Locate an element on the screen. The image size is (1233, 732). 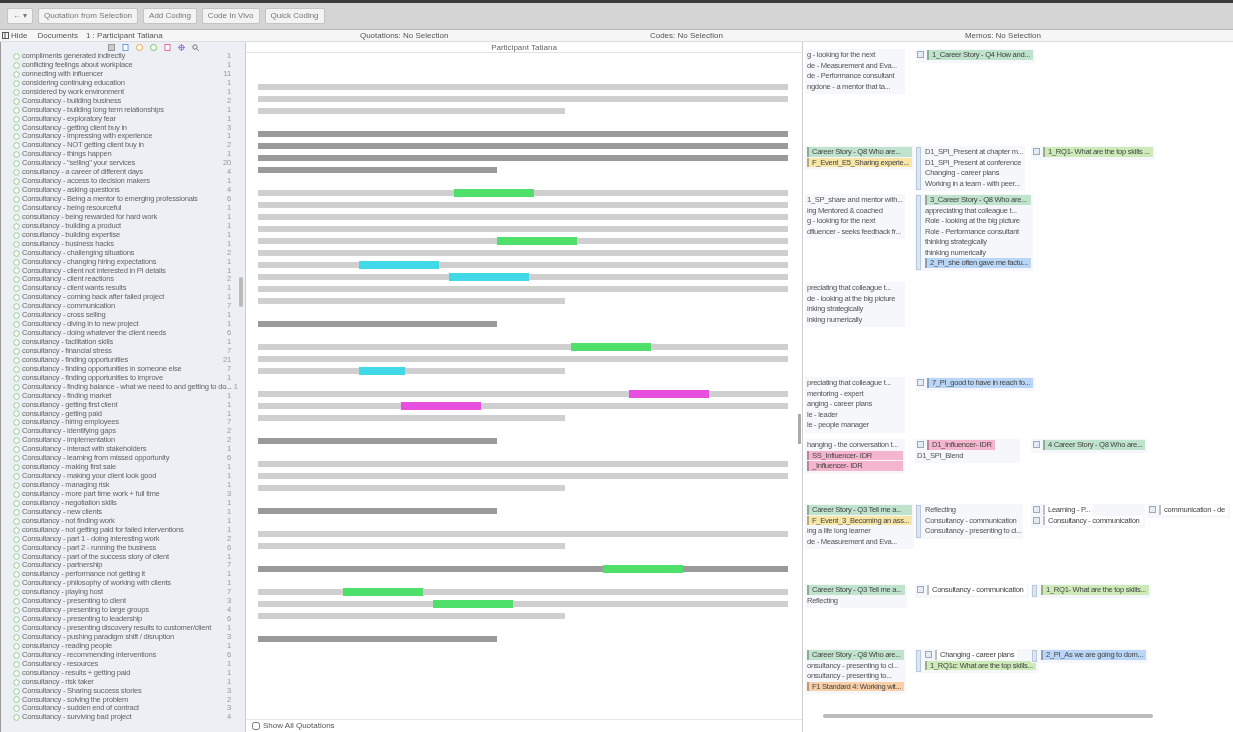
checkbox is located at coordinates (256, 726).